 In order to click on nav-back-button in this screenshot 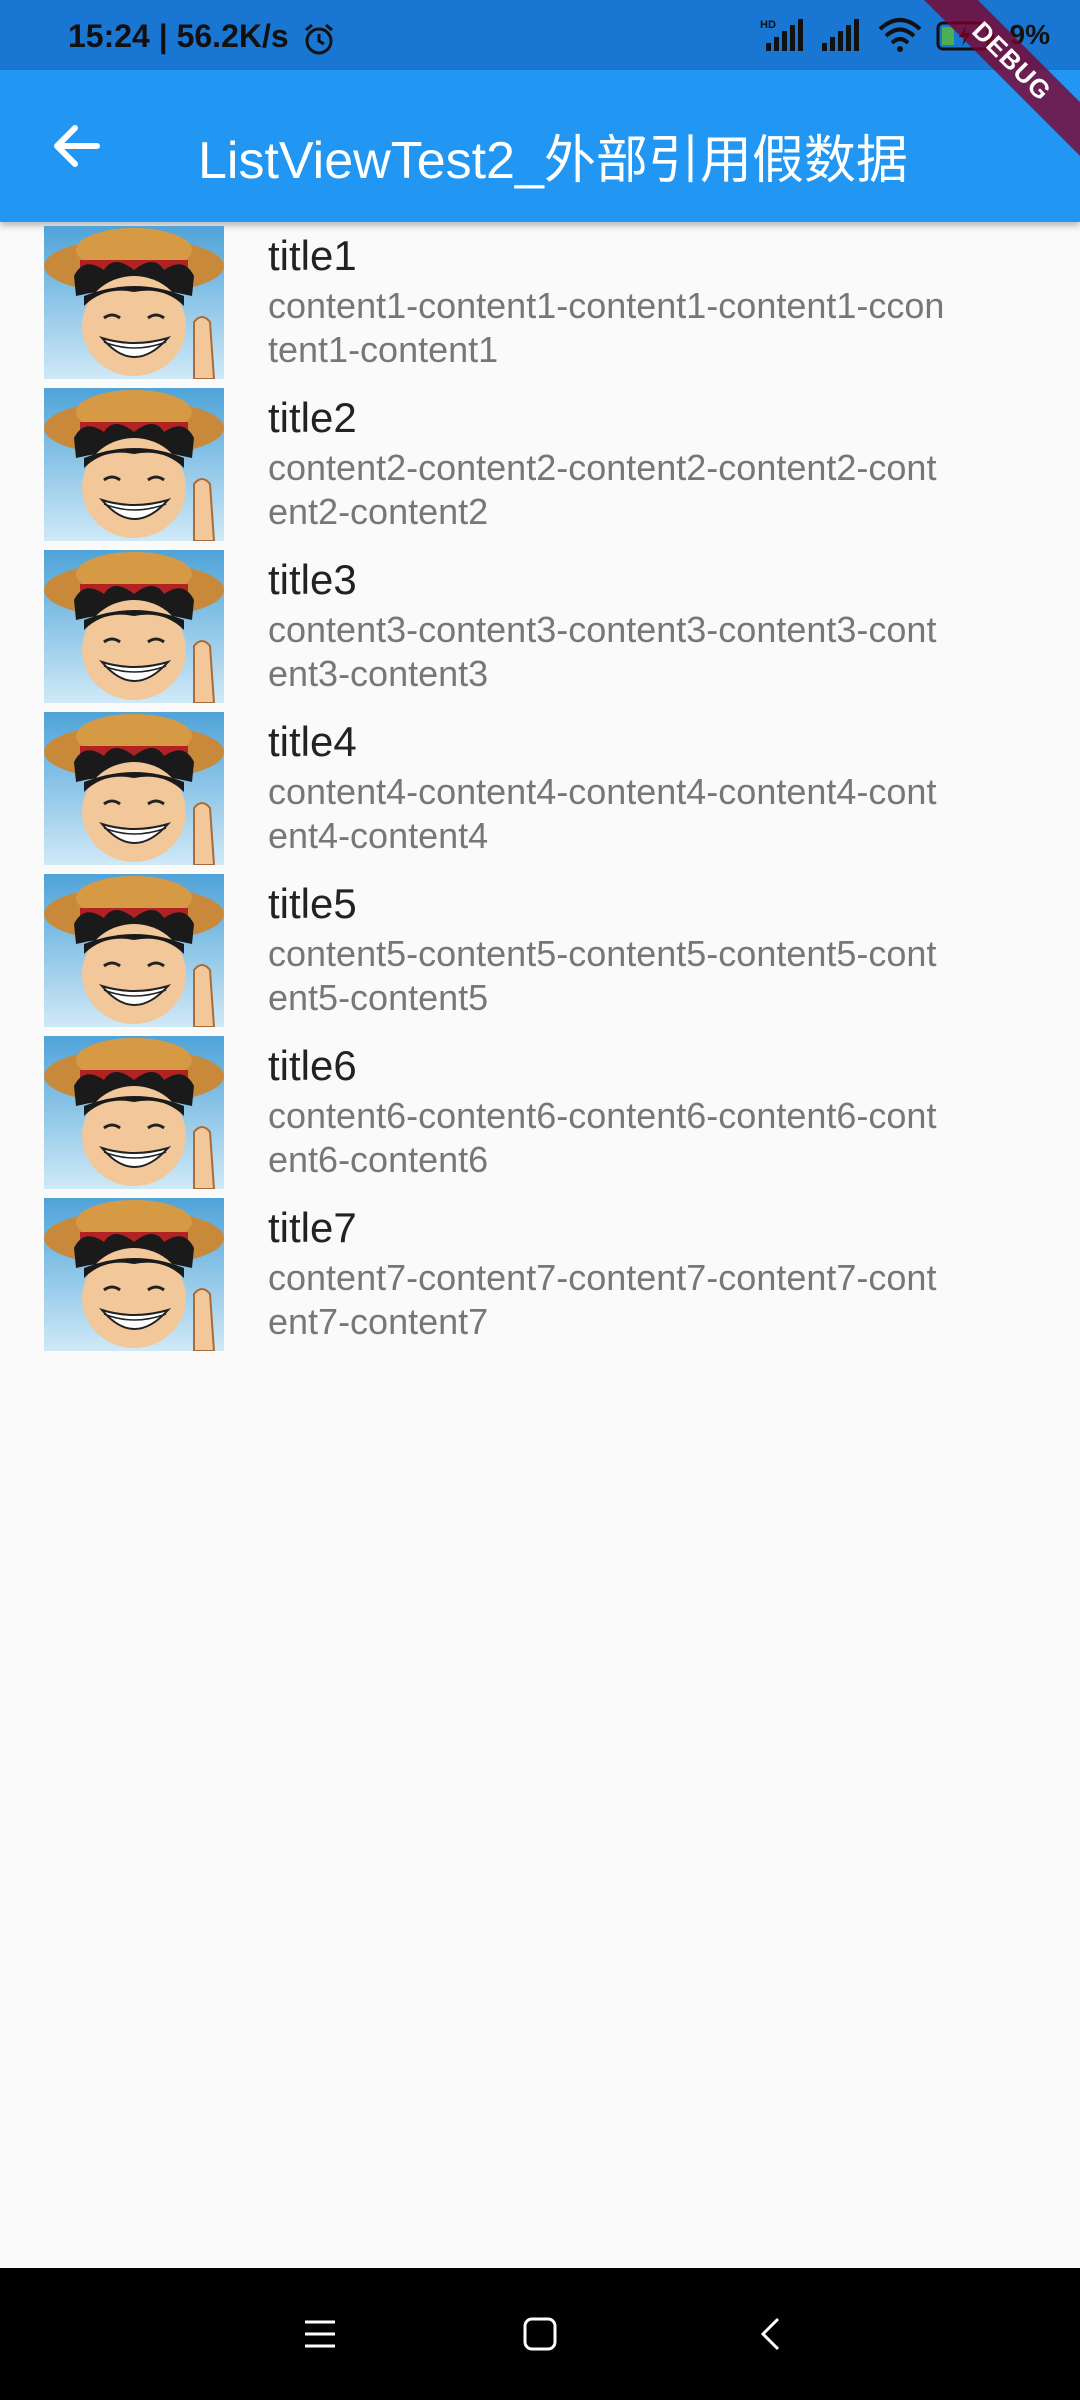, I will do `click(770, 2334)`.